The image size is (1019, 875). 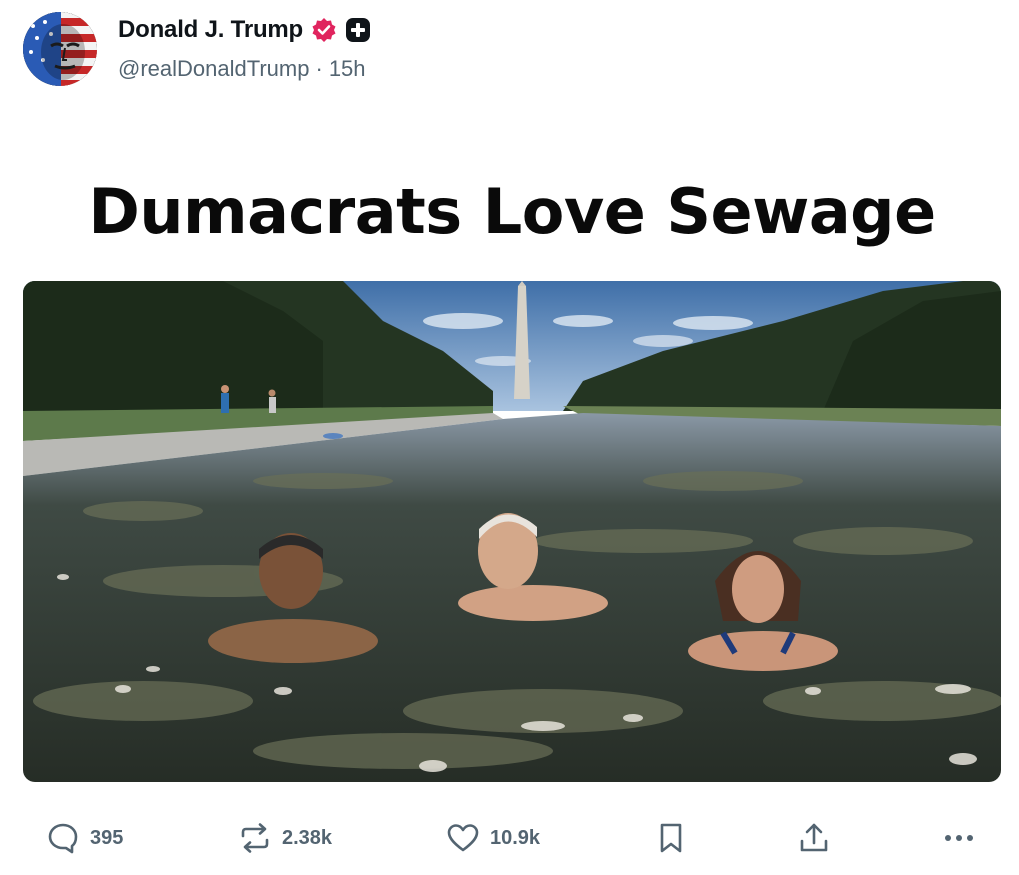 I want to click on more-options-button, so click(x=959, y=838).